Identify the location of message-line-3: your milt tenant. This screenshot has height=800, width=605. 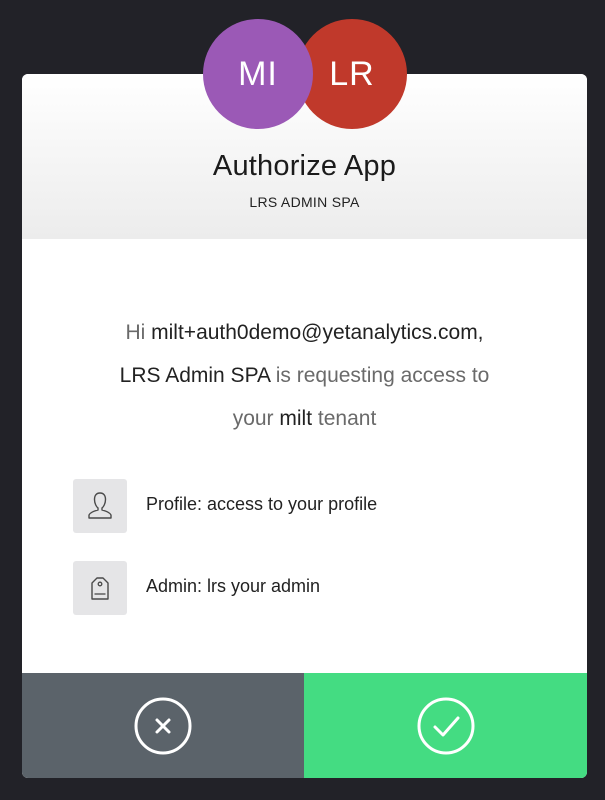
(304, 418).